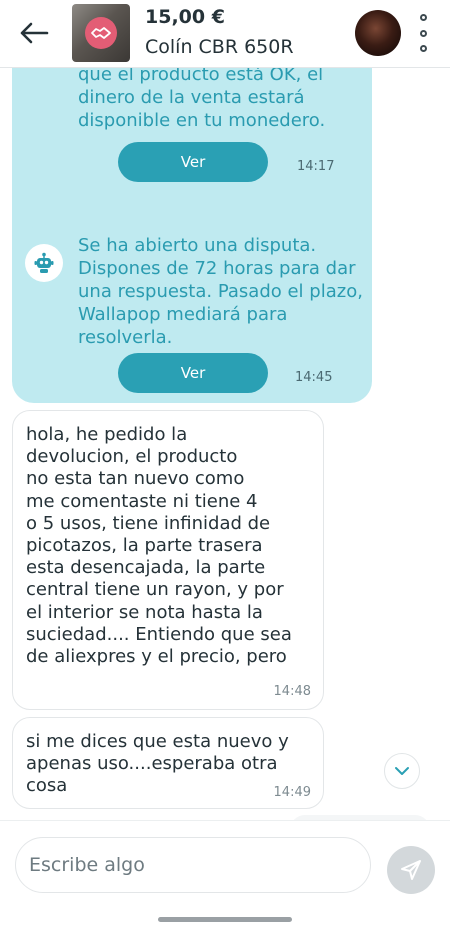  I want to click on back-button, so click(34, 33).